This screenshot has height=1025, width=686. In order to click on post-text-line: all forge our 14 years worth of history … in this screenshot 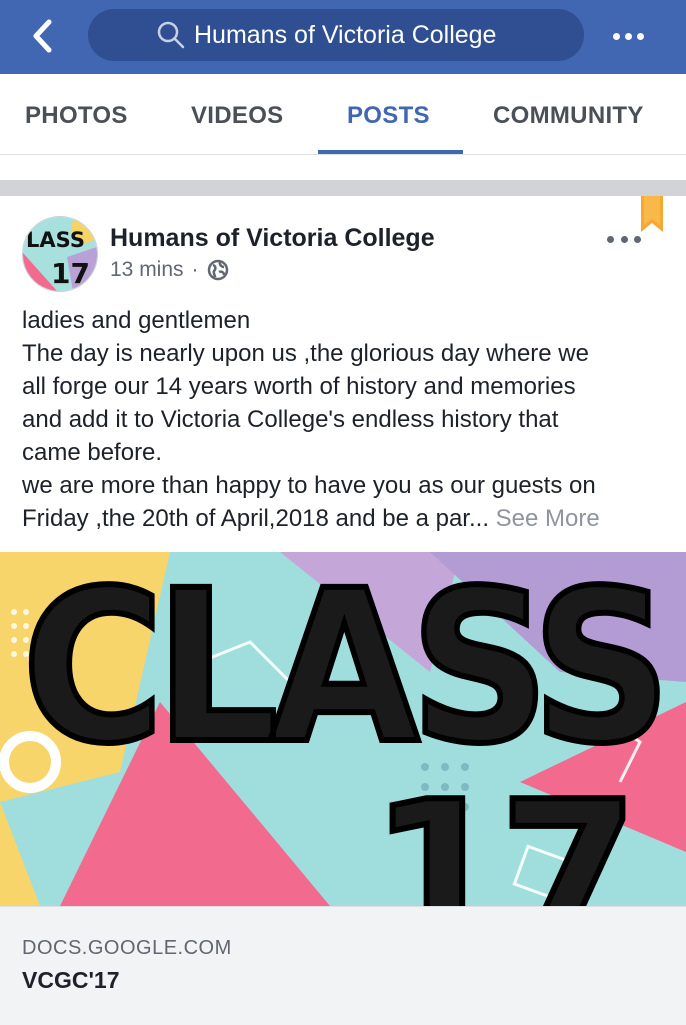, I will do `click(299, 386)`.